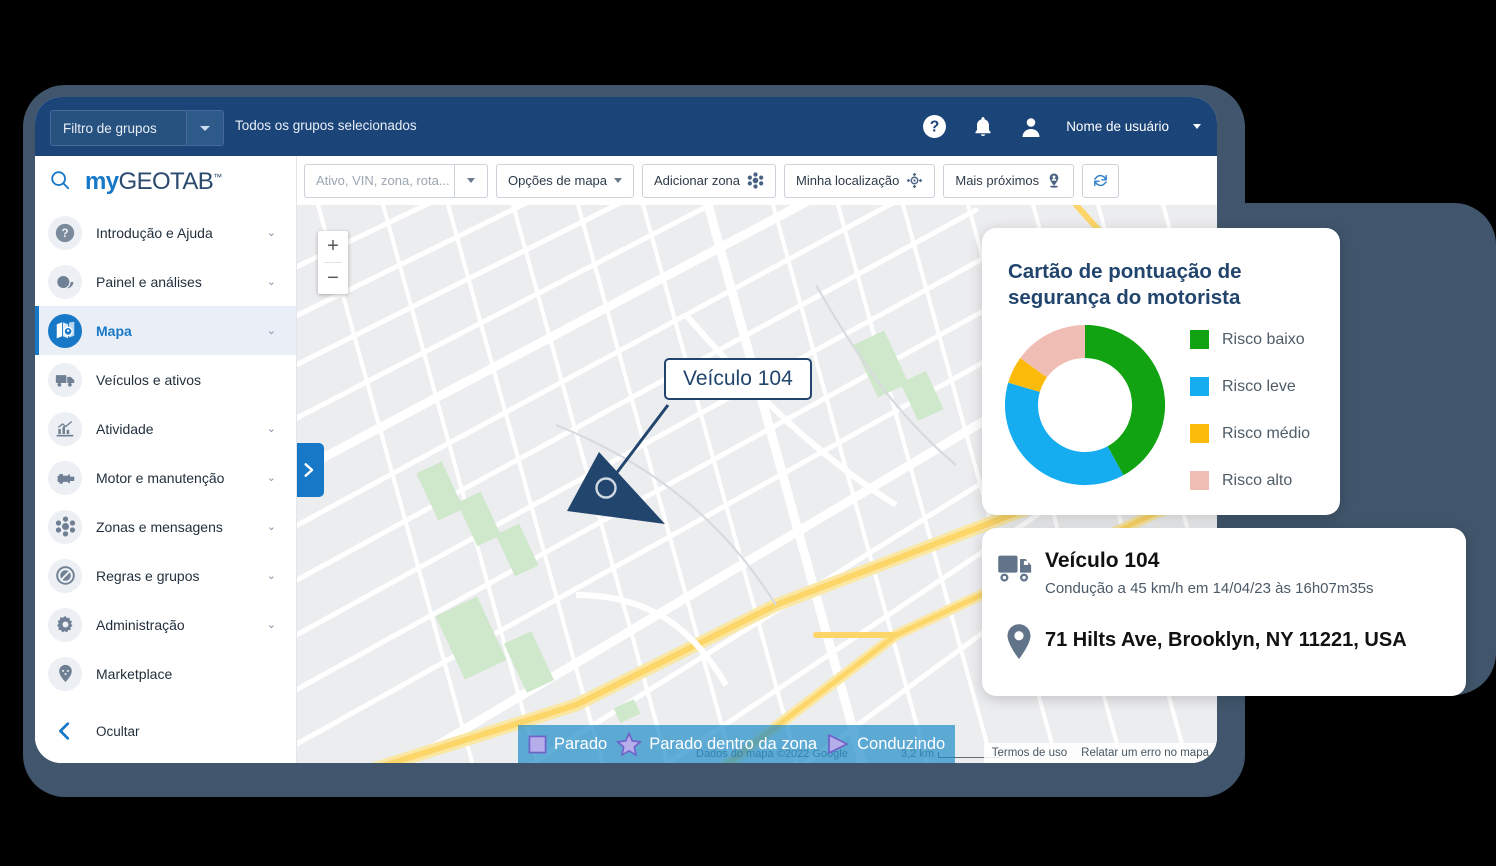 This screenshot has height=866, width=1496. What do you see at coordinates (997, 180) in the screenshot?
I see `nearest-label: Mais próximos` at bounding box center [997, 180].